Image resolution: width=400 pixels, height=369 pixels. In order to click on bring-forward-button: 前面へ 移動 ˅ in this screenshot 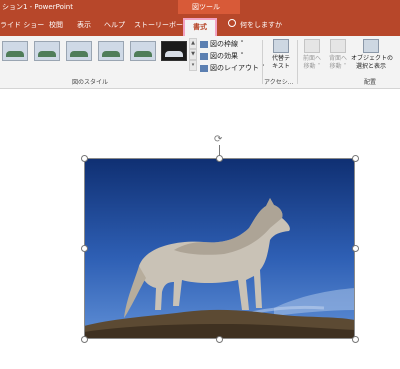, I will do `click(312, 55)`.